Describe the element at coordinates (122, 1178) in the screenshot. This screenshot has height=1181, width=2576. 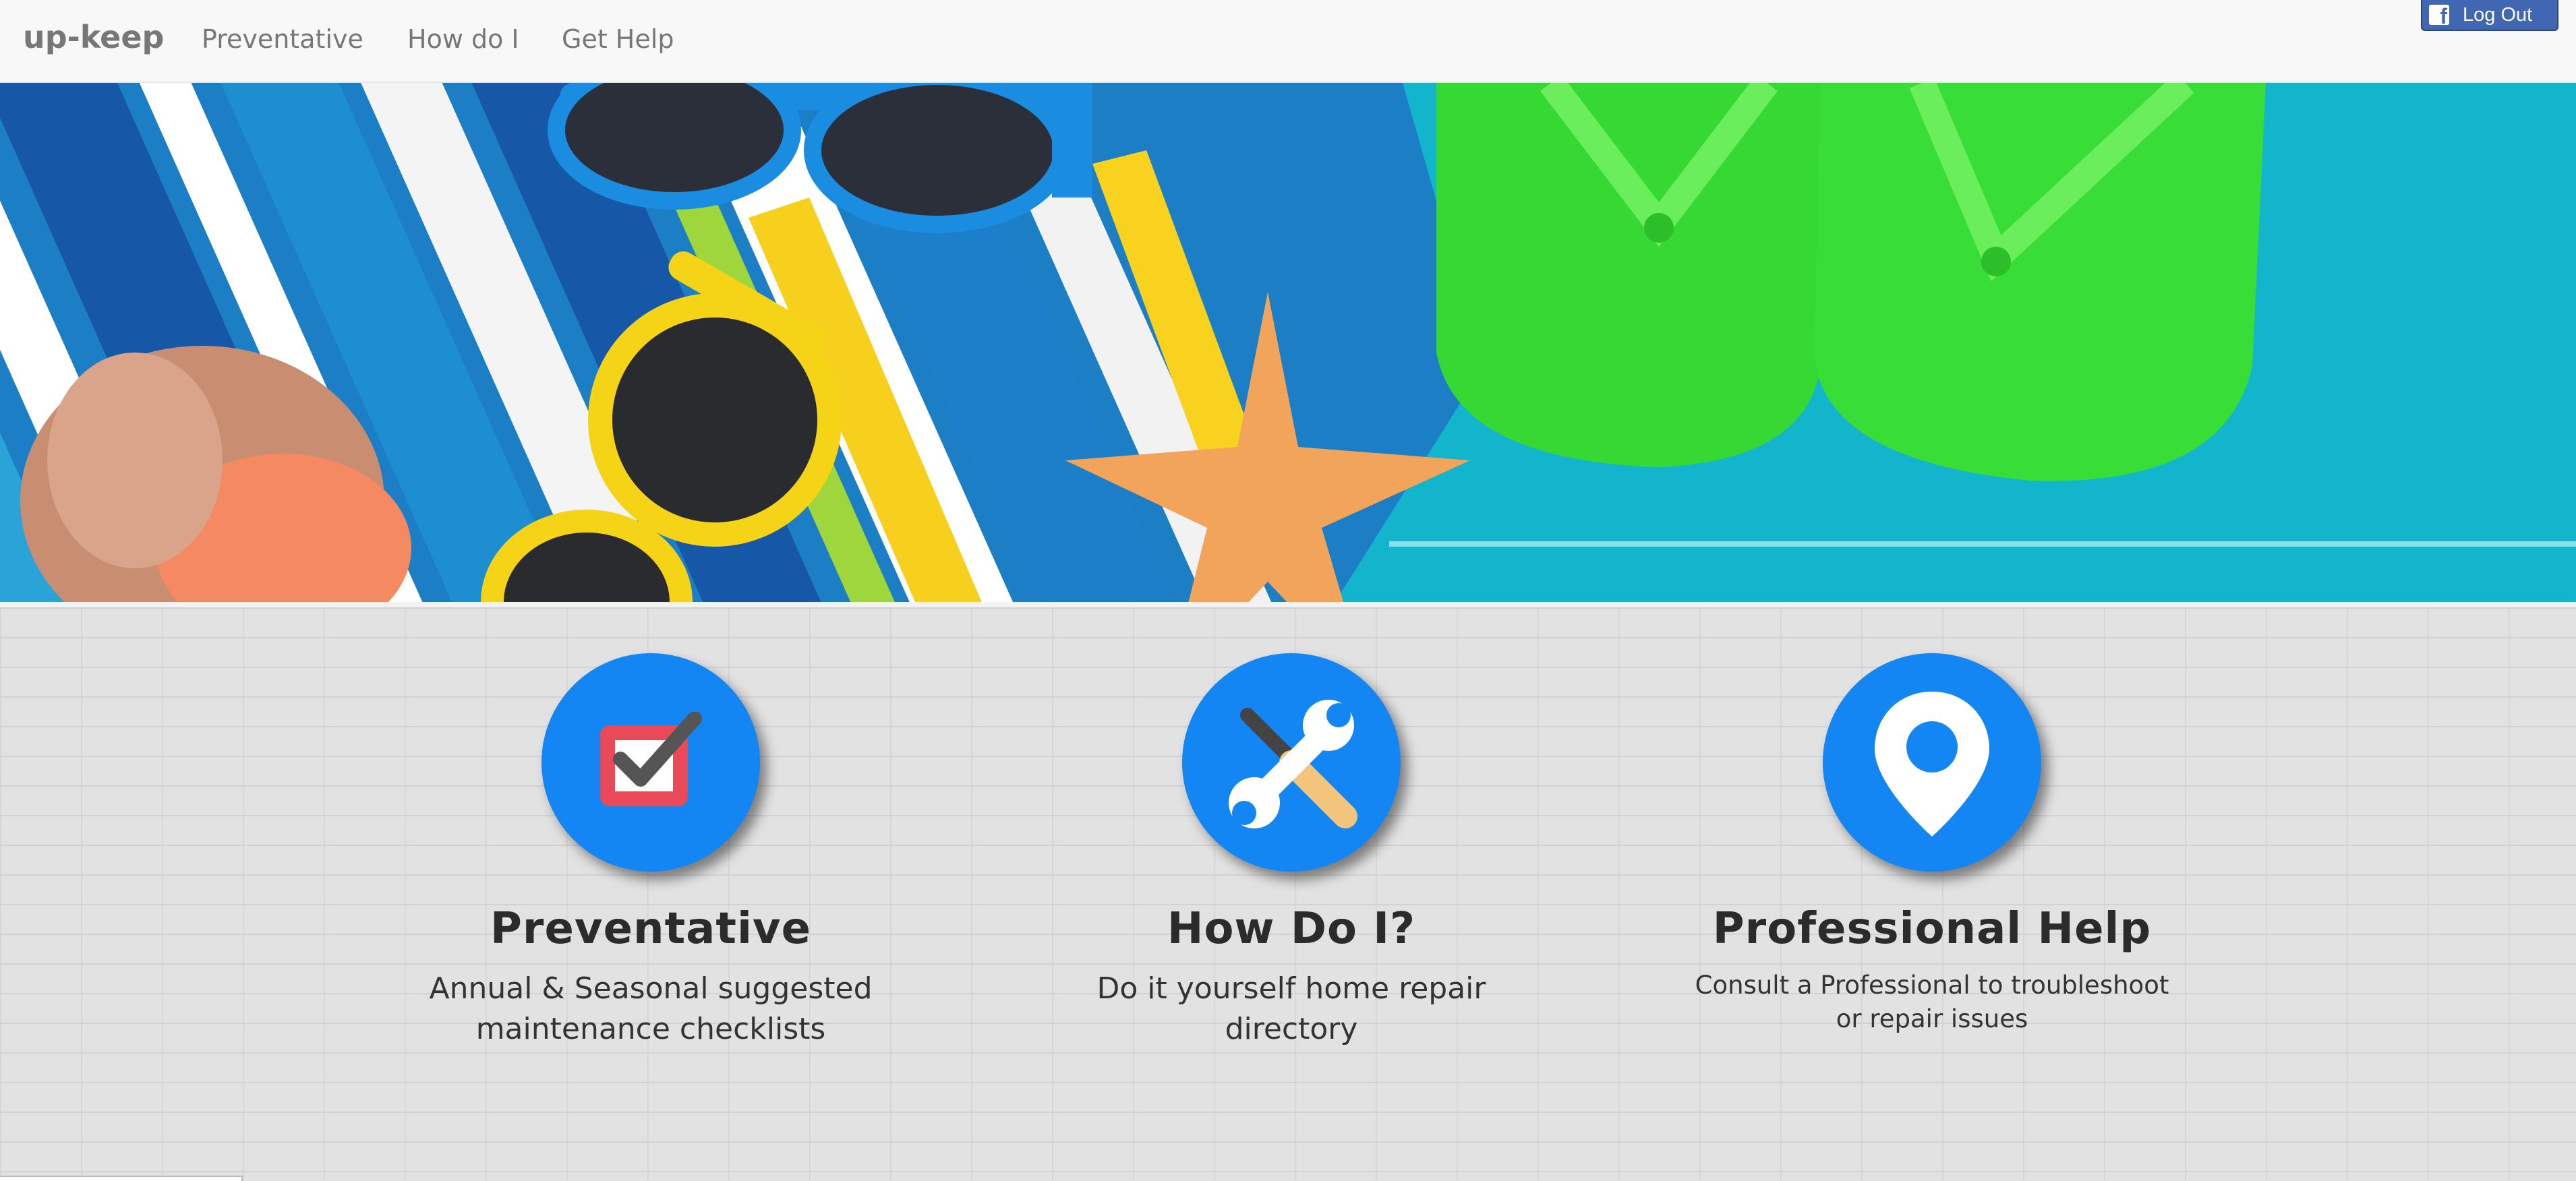
I see `bottom-scrollbar-edge` at that location.